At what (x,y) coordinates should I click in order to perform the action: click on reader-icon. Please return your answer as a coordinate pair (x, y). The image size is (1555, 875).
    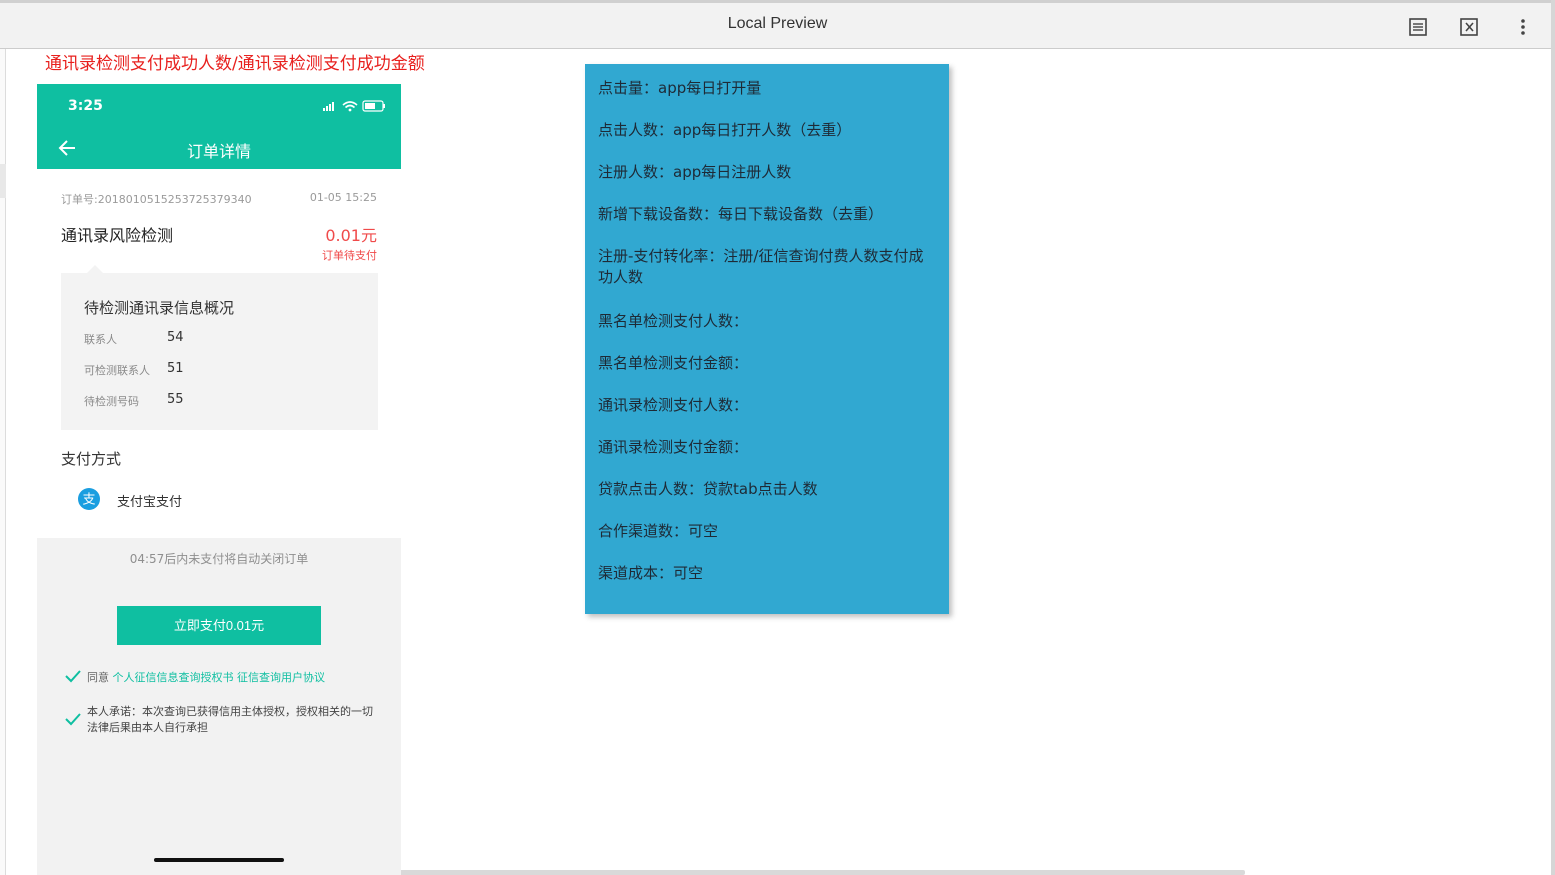
    Looking at the image, I should click on (1418, 27).